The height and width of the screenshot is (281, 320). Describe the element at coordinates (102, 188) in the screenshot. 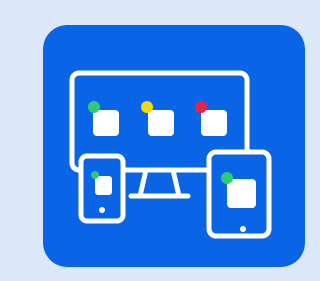

I see `phone-icon` at that location.